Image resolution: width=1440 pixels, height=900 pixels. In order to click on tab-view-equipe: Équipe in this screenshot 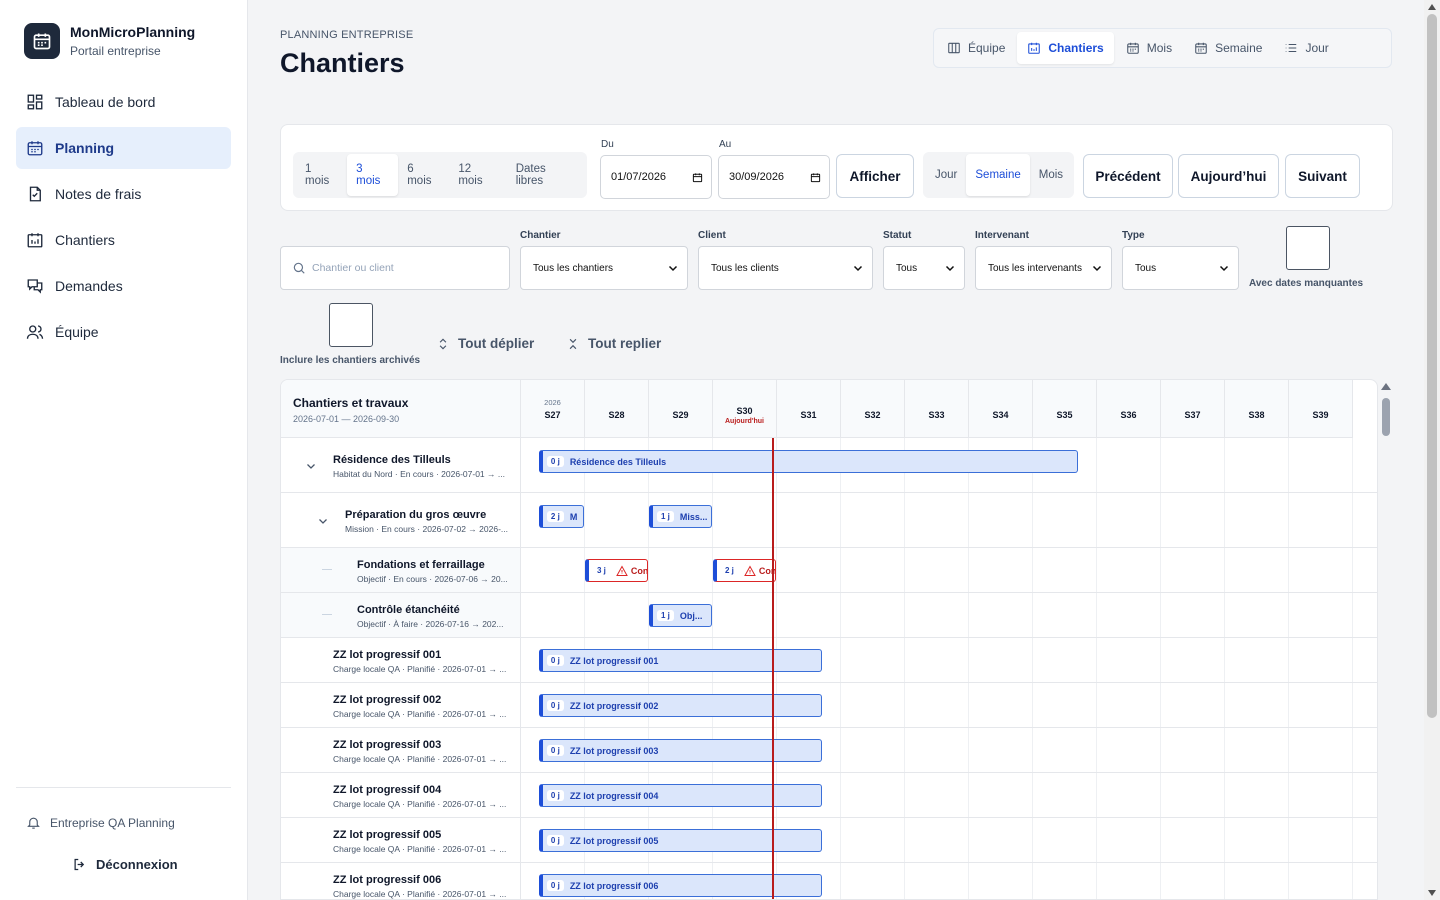, I will do `click(976, 48)`.